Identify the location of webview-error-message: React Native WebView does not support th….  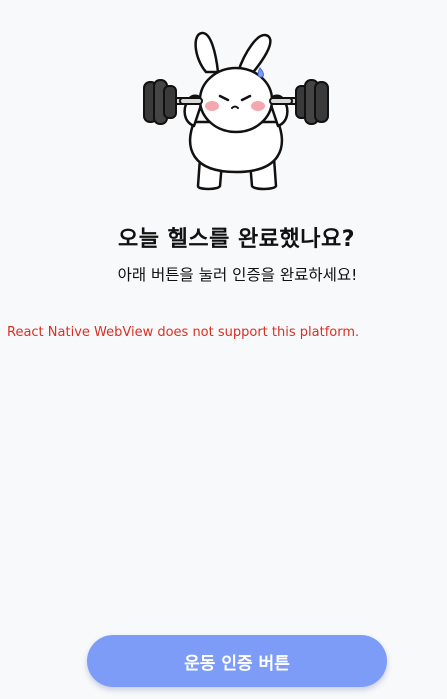
(183, 332).